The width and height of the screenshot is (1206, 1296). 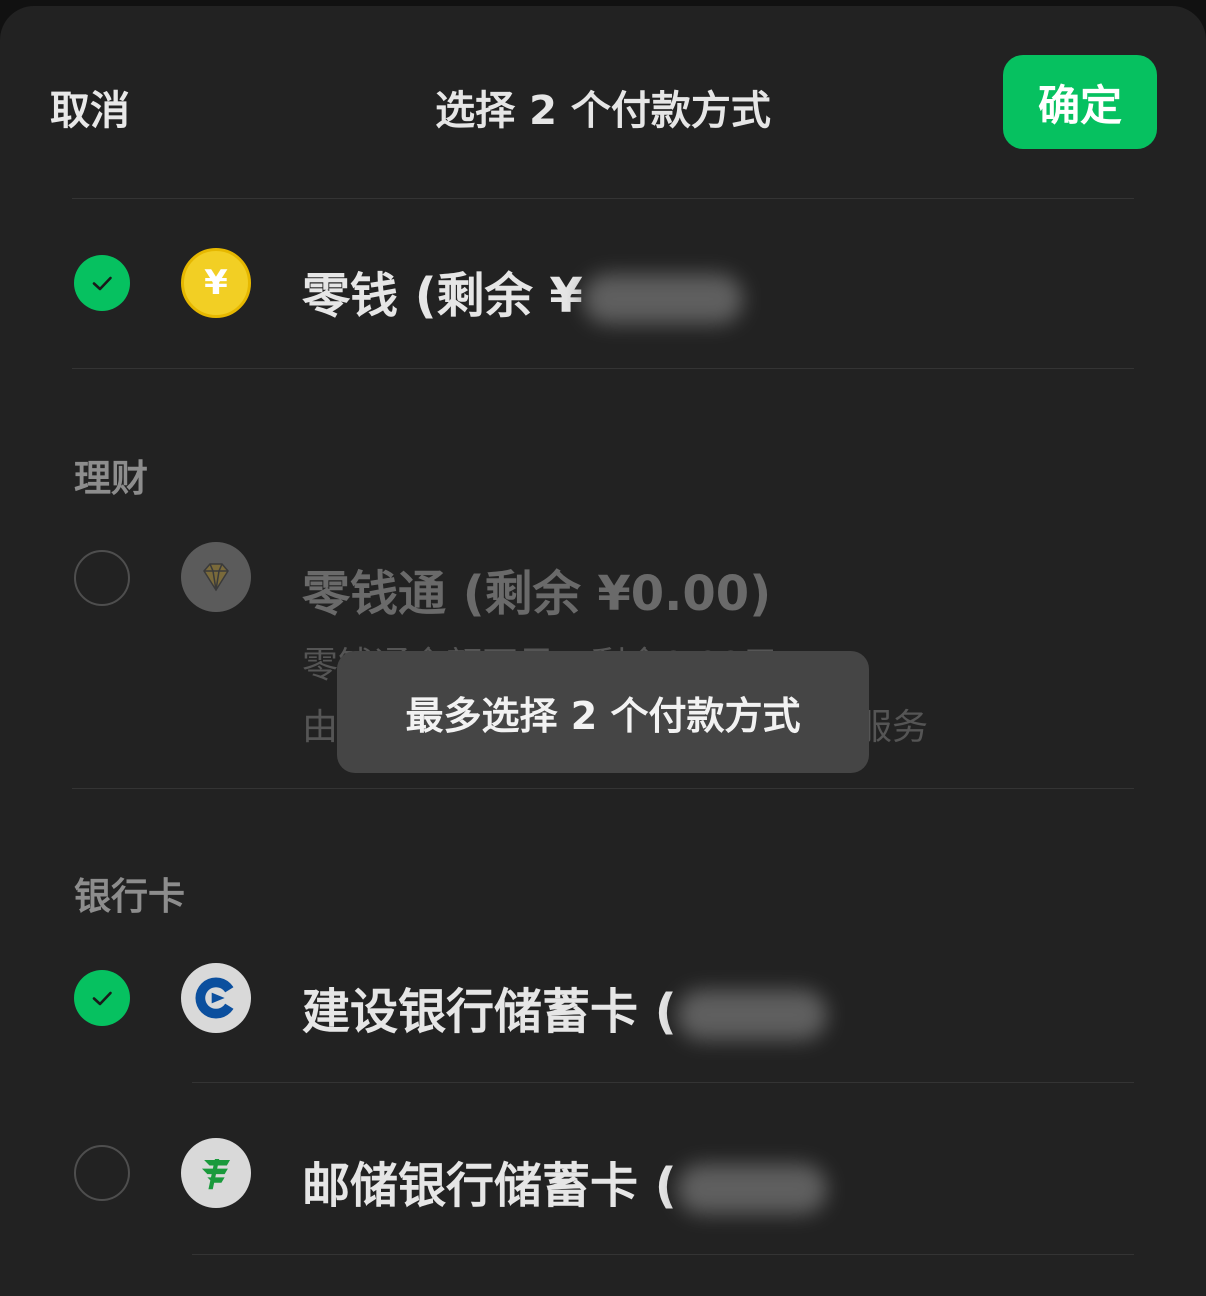 I want to click on payment-option-balance: ¥ 零钱 (剩余 ¥, so click(x=603, y=283).